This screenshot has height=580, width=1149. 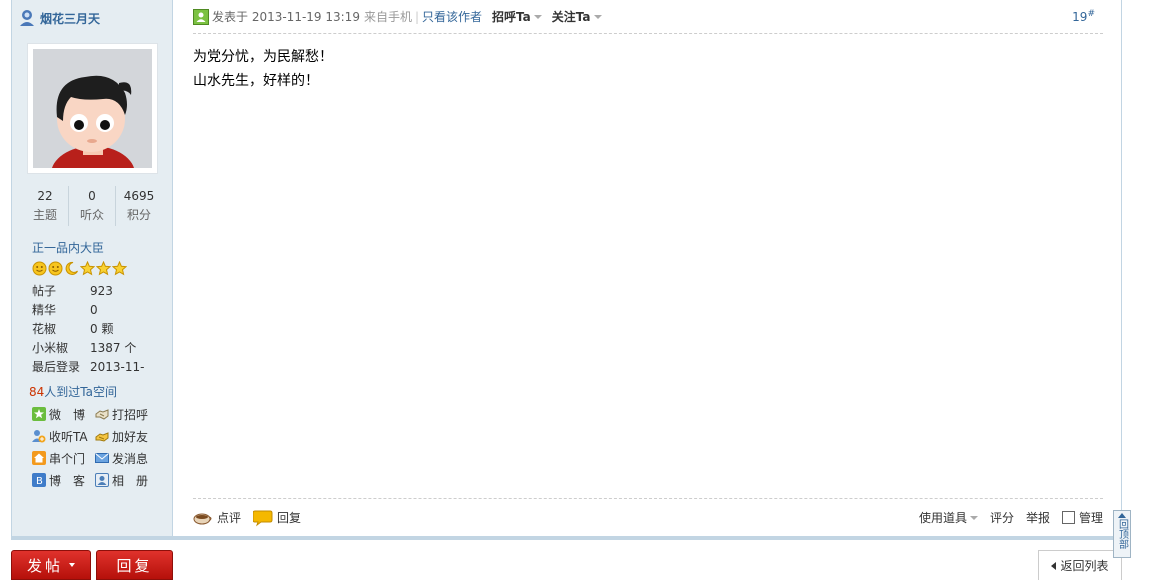 What do you see at coordinates (27, 18) in the screenshot?
I see `online-user-icon` at bounding box center [27, 18].